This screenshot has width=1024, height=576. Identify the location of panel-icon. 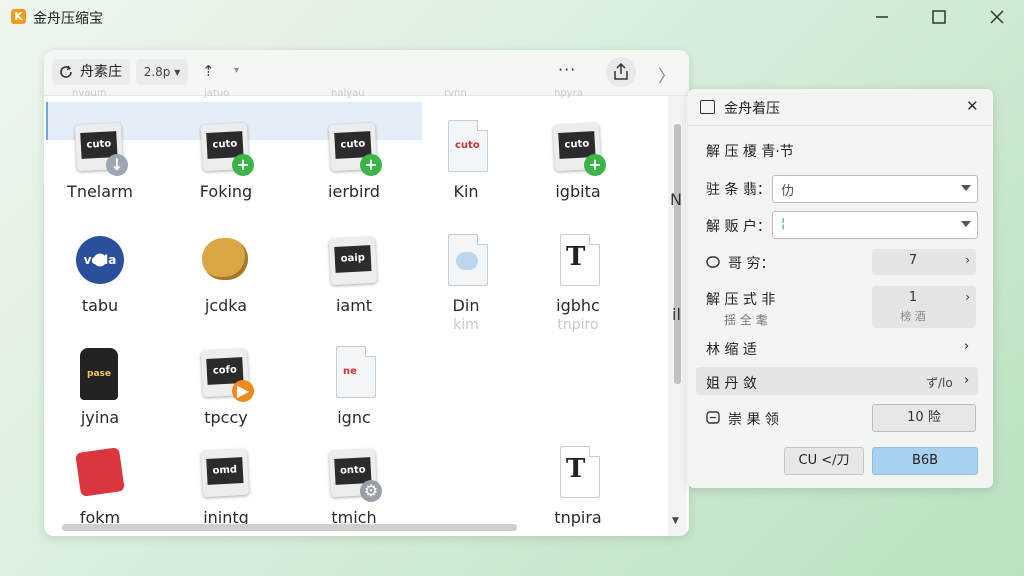
(707, 107).